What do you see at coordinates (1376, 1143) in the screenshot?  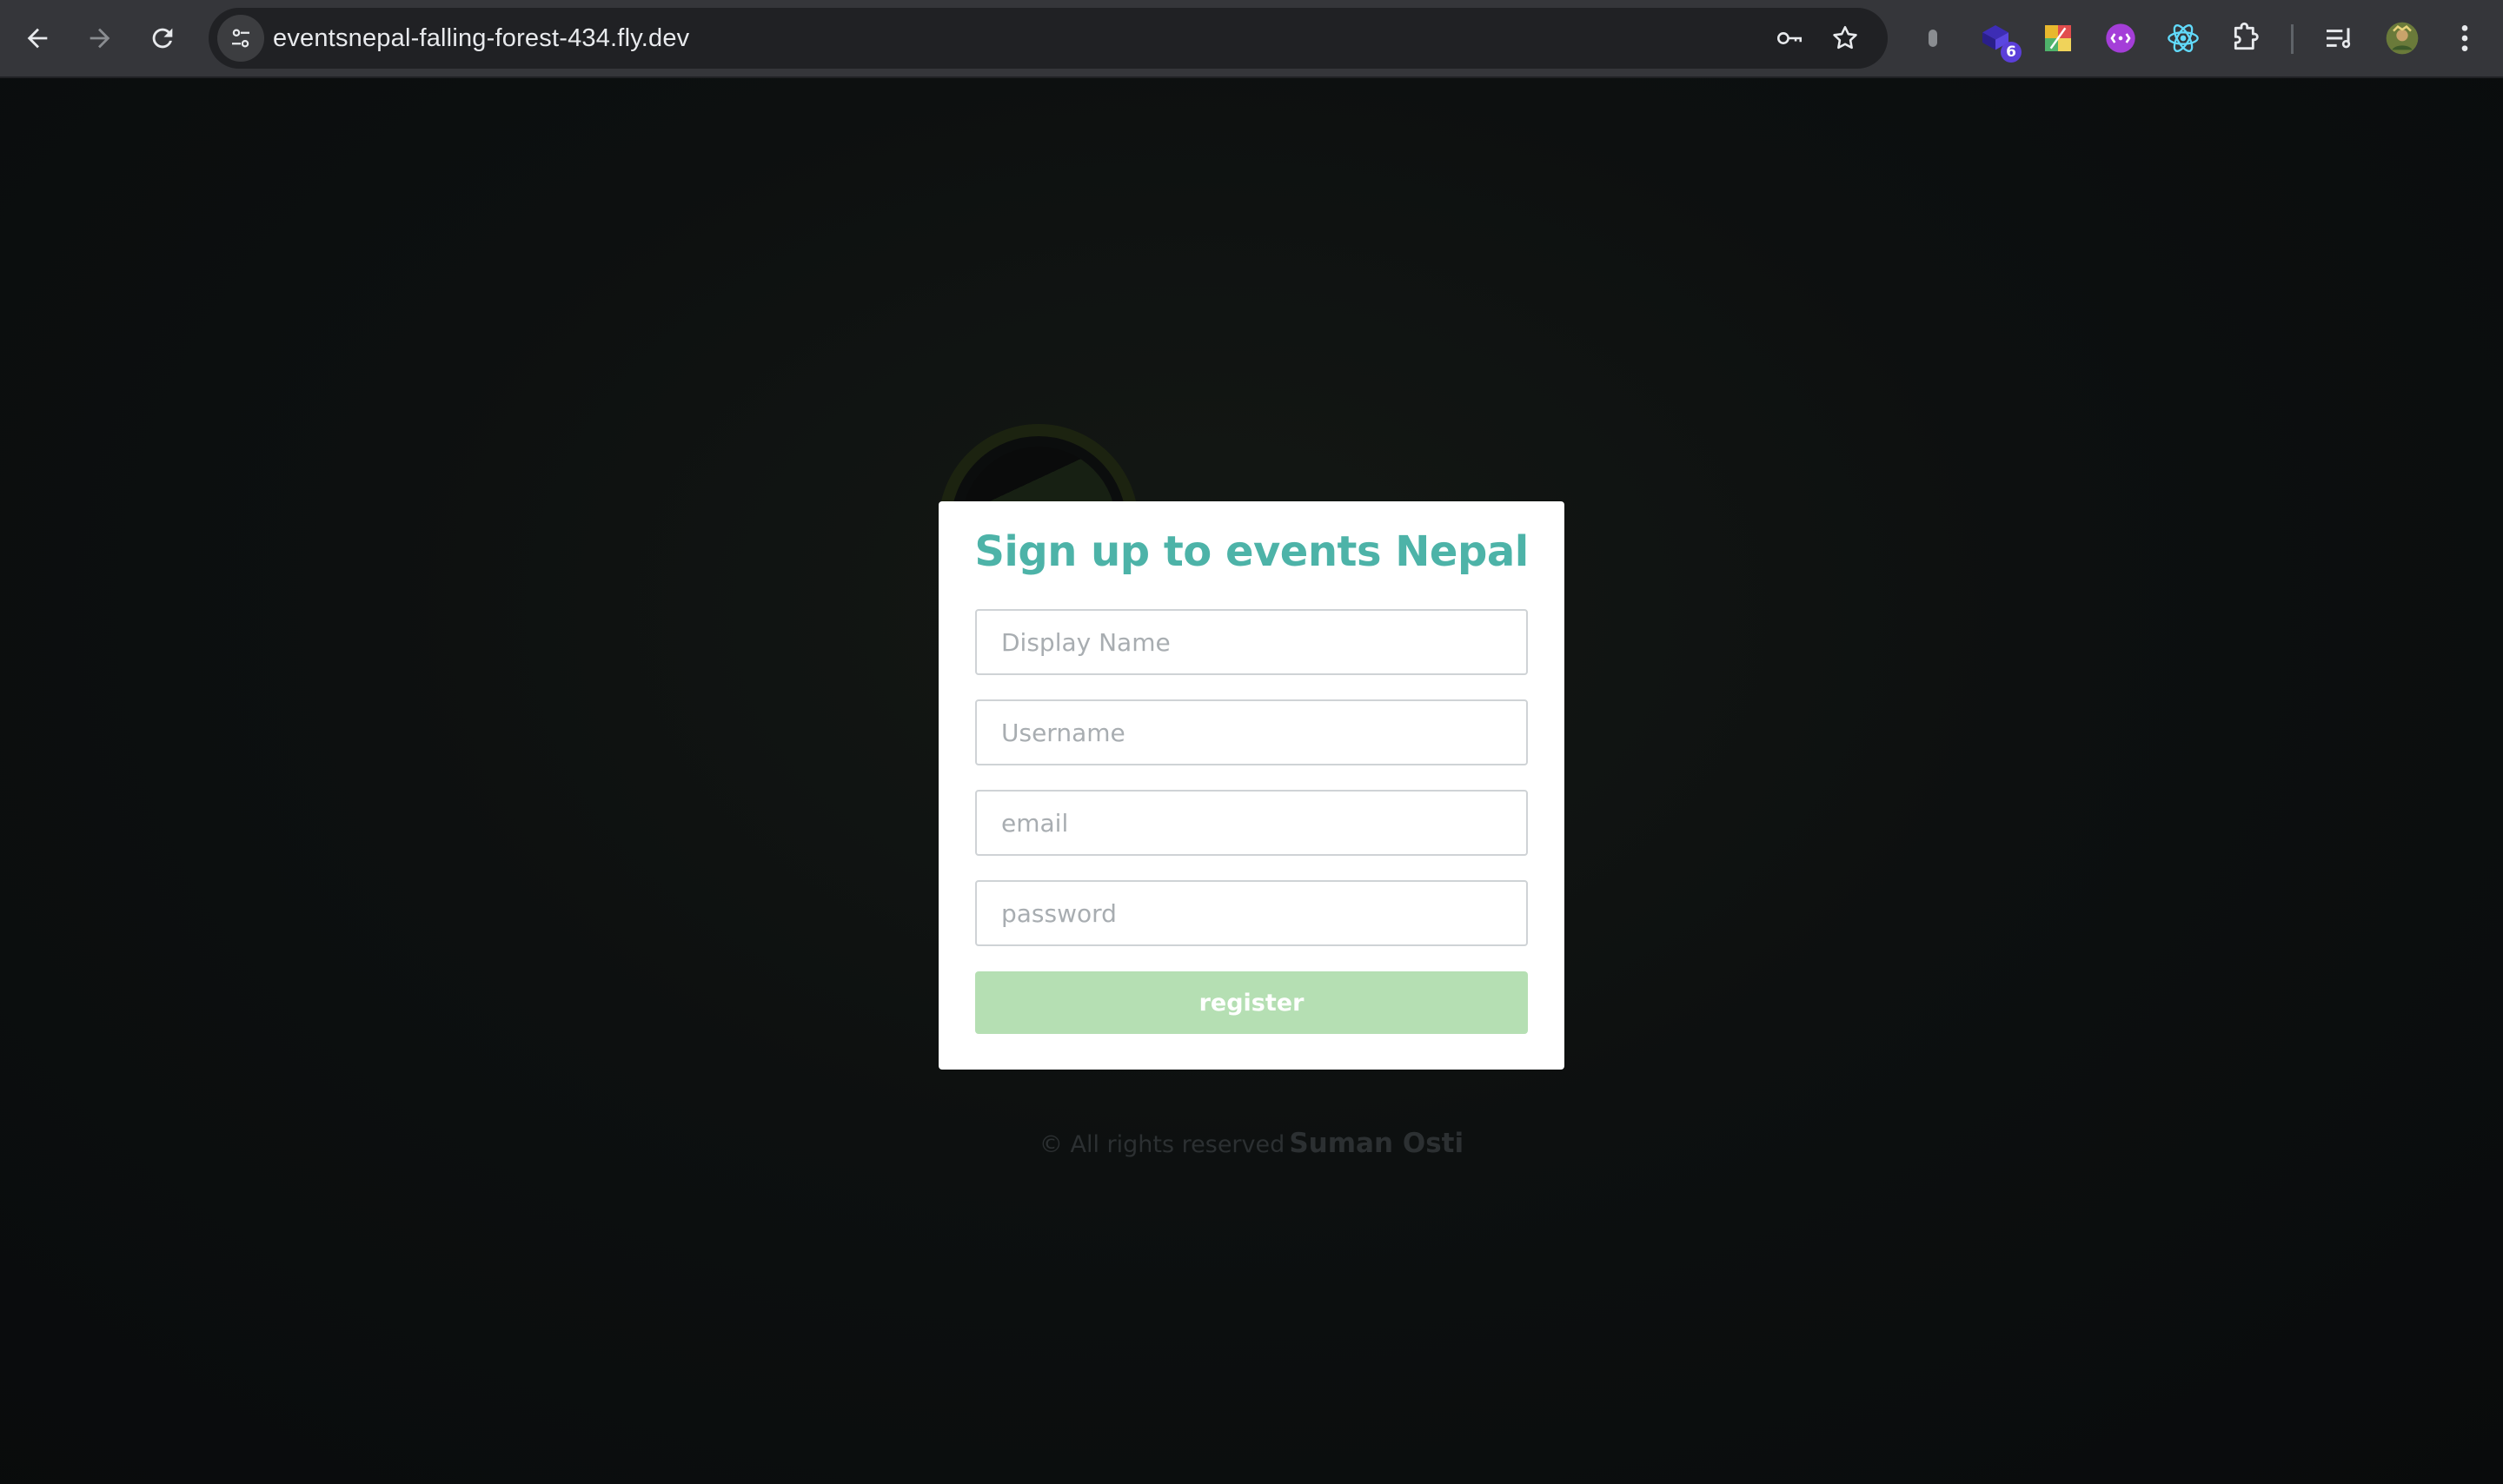 I see `author-name: Suman Osti` at bounding box center [1376, 1143].